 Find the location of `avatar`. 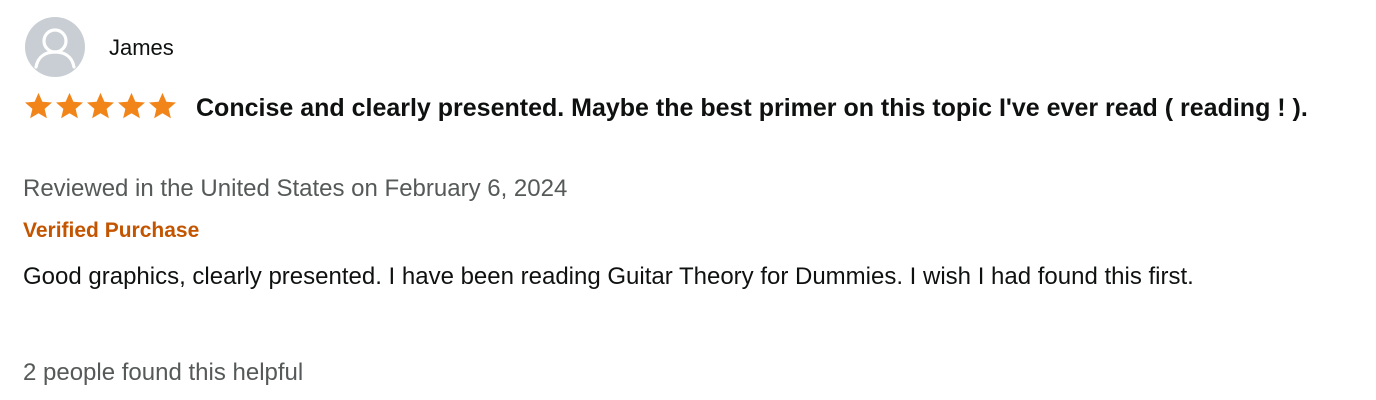

avatar is located at coordinates (55, 47).